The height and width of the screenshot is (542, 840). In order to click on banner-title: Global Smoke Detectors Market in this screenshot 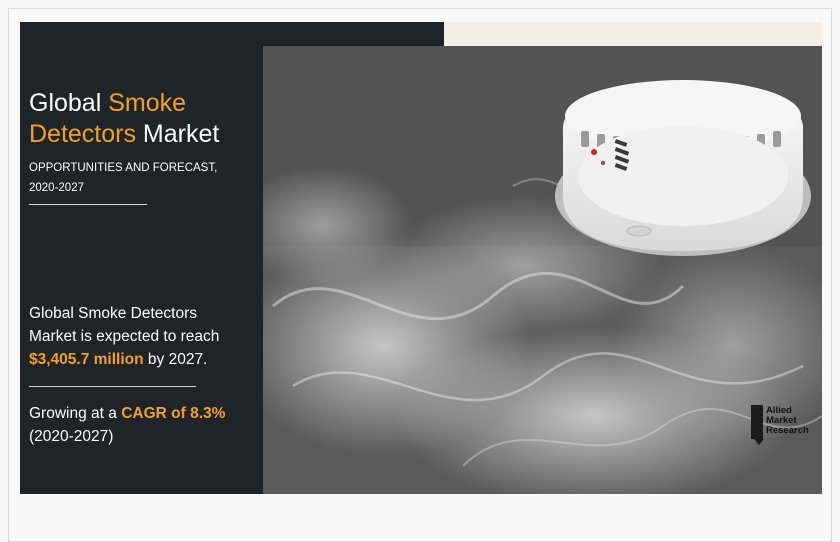, I will do `click(145, 119)`.